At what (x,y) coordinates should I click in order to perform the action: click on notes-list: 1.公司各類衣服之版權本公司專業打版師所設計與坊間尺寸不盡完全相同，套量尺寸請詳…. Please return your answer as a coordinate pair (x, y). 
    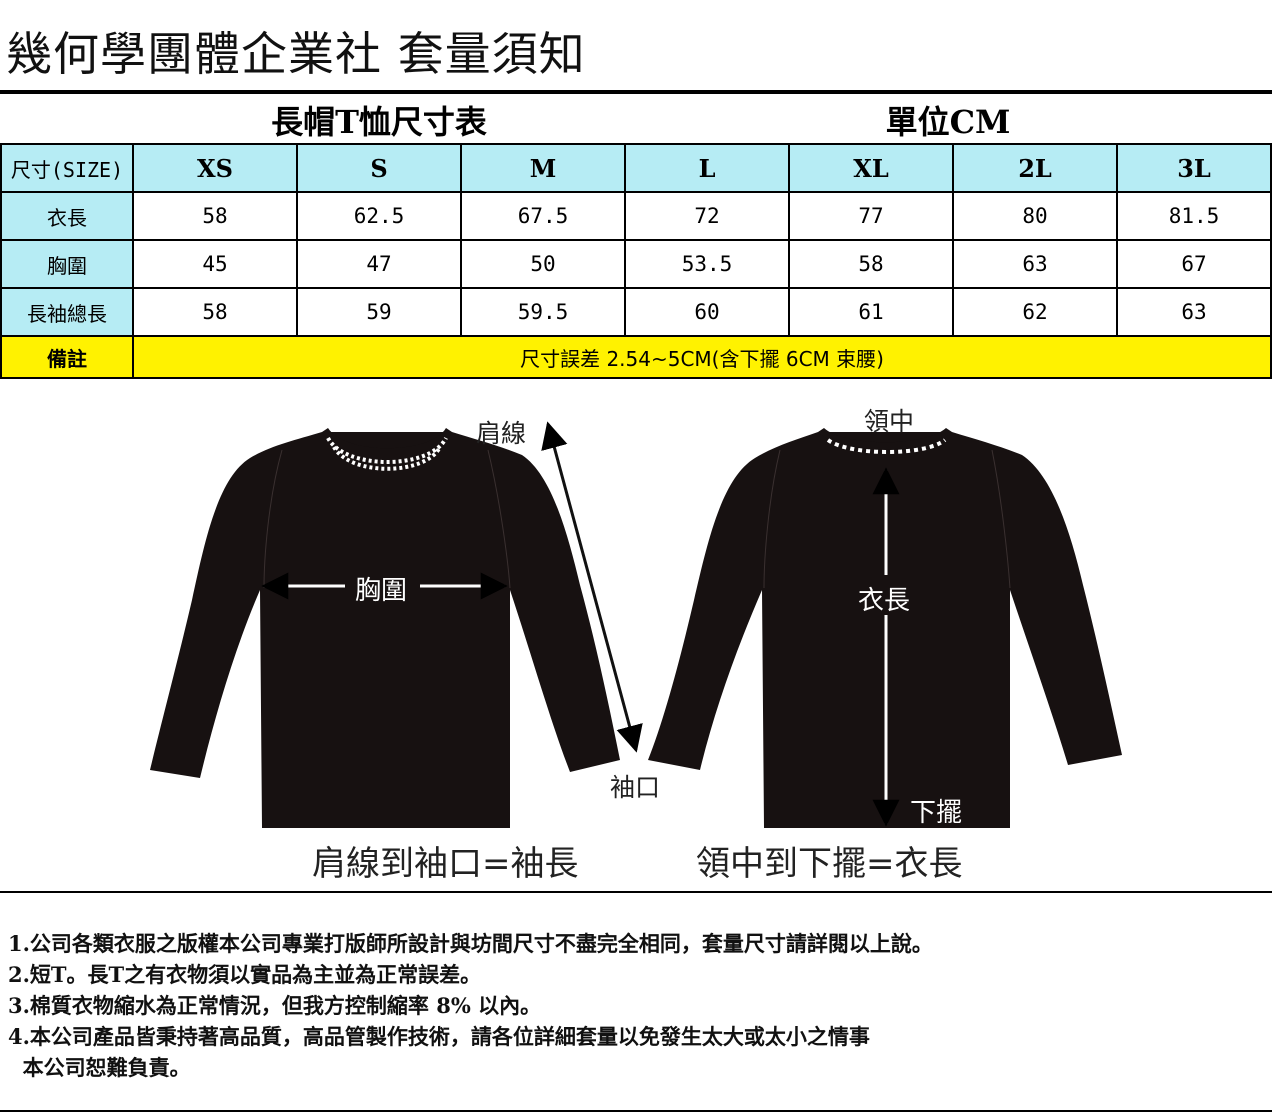
    Looking at the image, I should click on (470, 1005).